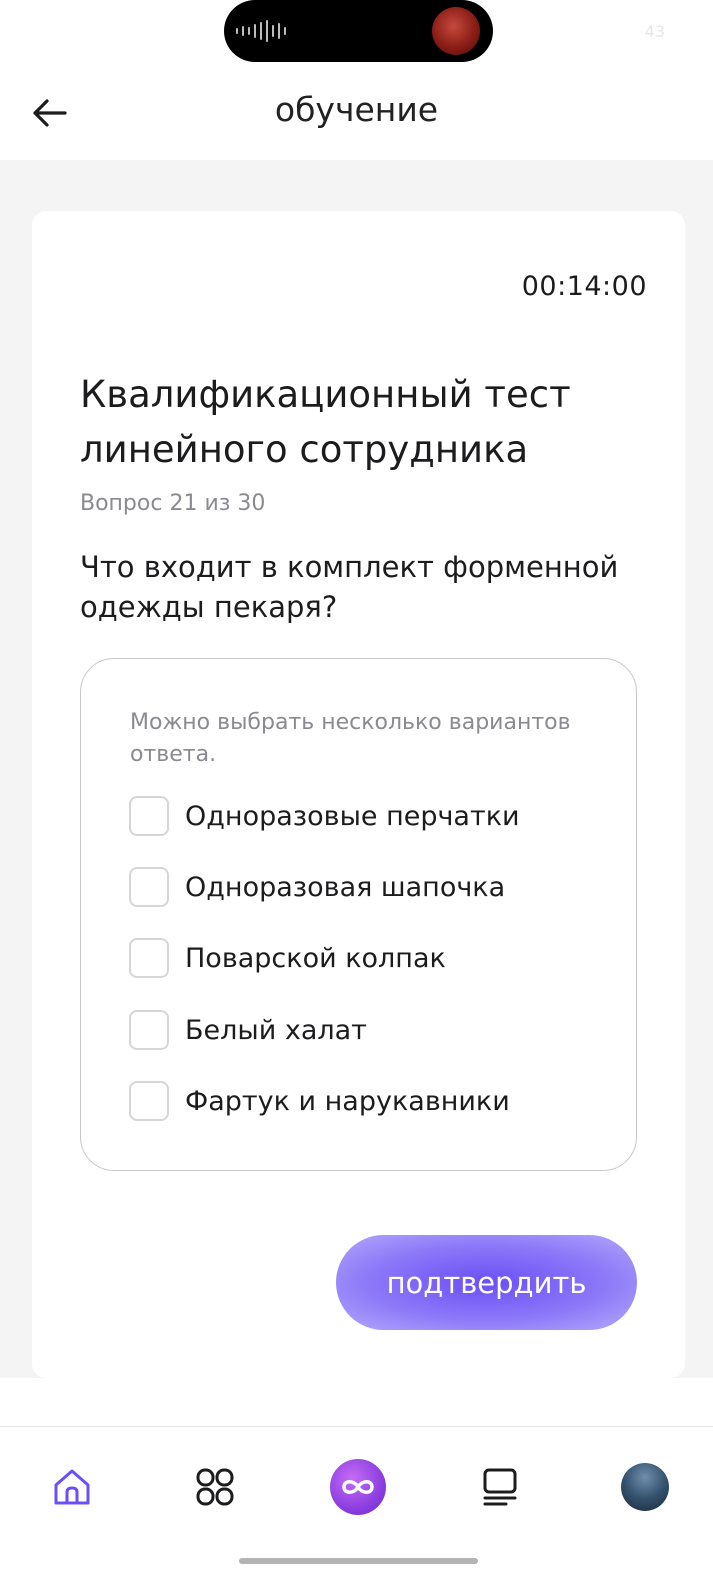 Image resolution: width=713 pixels, height=1574 pixels. What do you see at coordinates (456, 31) in the screenshot?
I see `island-avatar` at bounding box center [456, 31].